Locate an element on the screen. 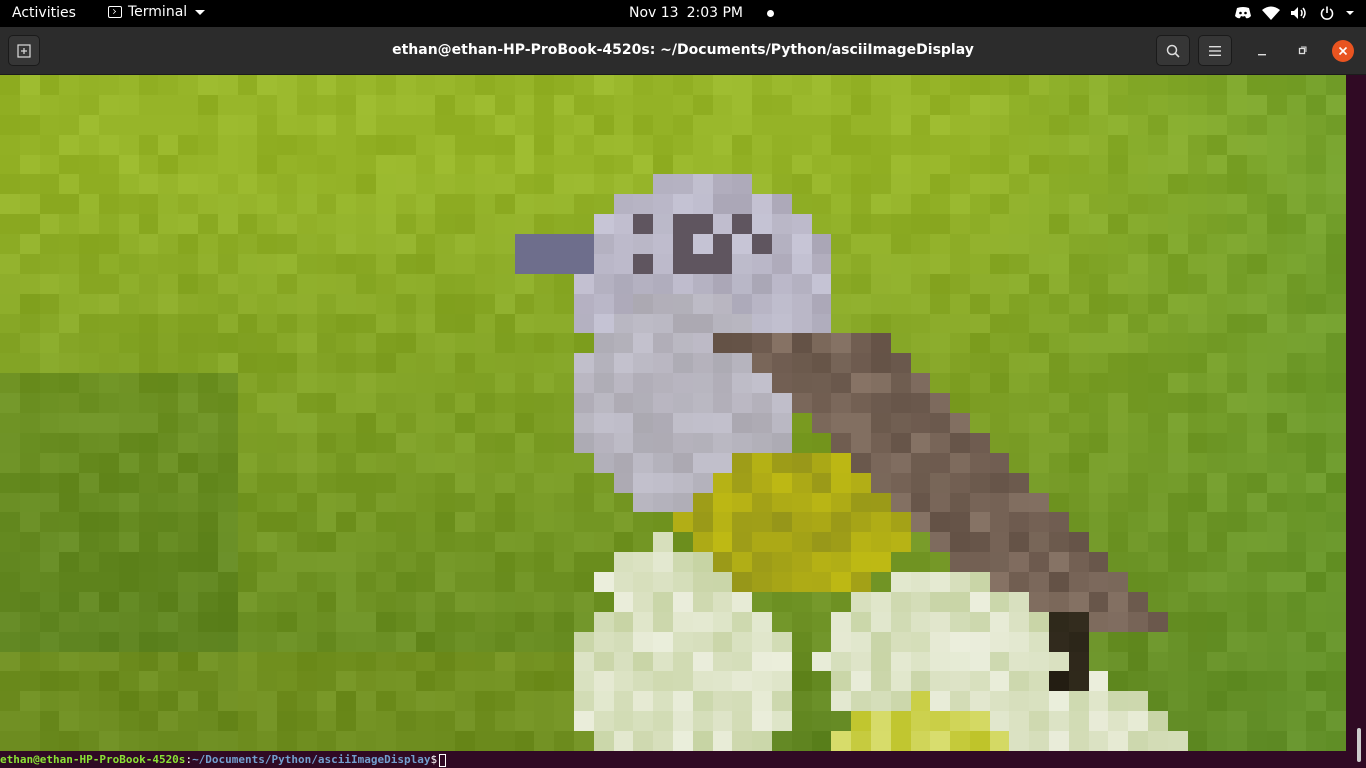 The height and width of the screenshot is (768, 1366). system-tray is located at coordinates (1294, 13).